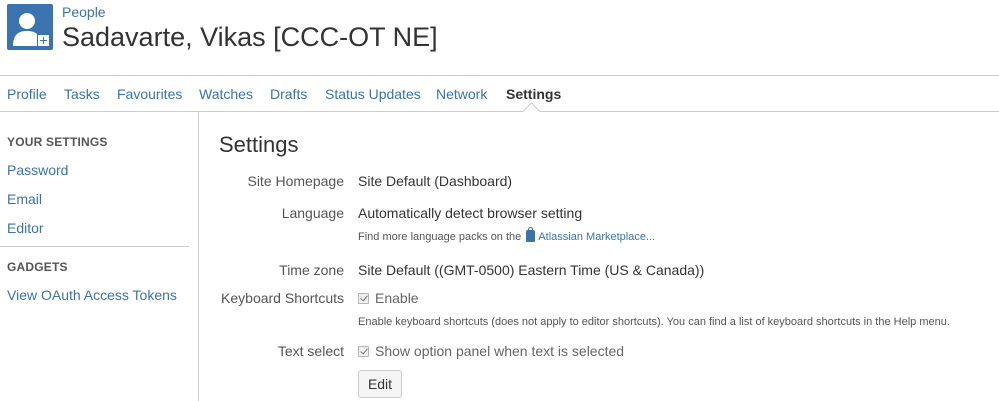  Describe the element at coordinates (380, 384) in the screenshot. I see `edit-button: Edit` at that location.